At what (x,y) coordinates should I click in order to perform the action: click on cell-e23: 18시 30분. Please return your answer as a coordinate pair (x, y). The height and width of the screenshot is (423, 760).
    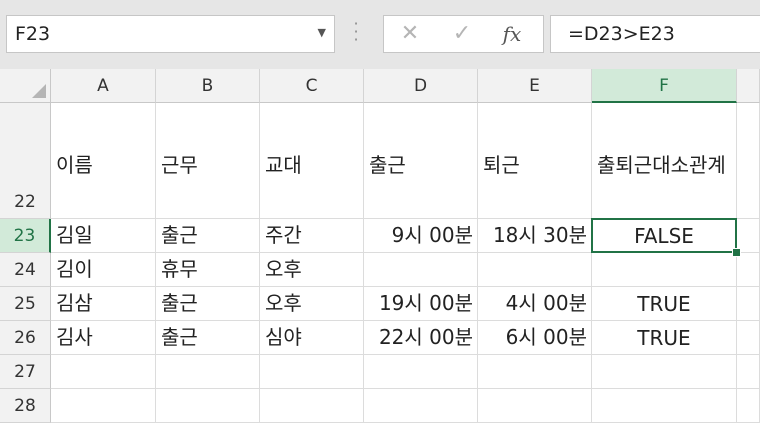
    Looking at the image, I should click on (535, 236).